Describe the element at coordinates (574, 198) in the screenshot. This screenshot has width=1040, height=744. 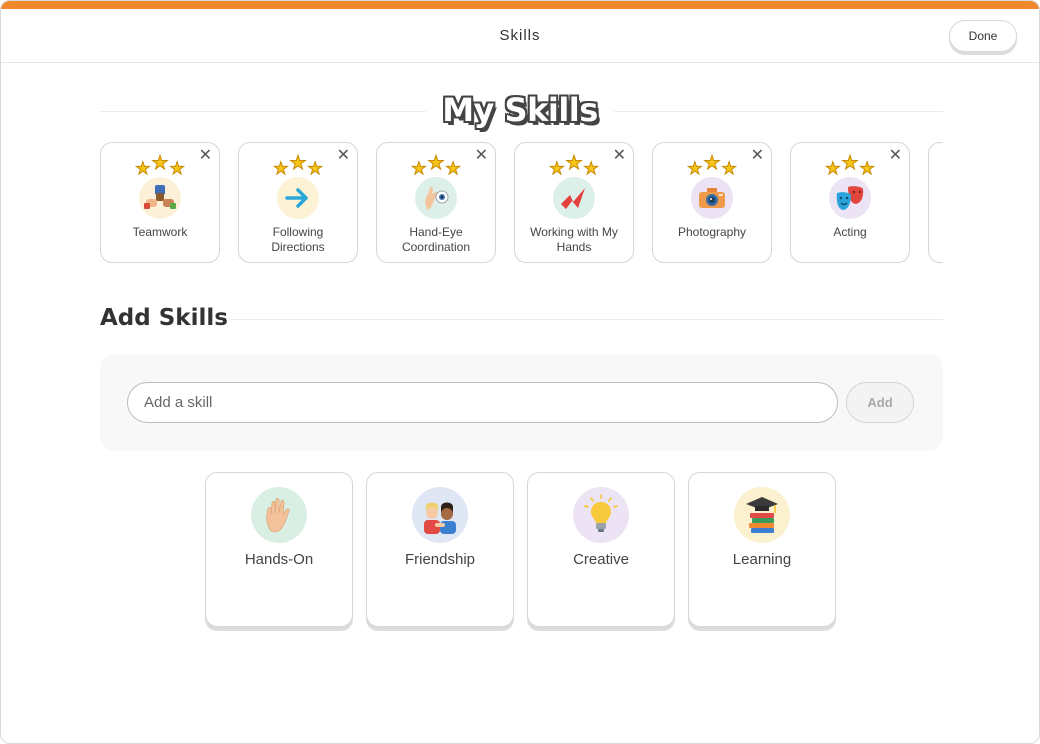
I see `origami-icon` at that location.